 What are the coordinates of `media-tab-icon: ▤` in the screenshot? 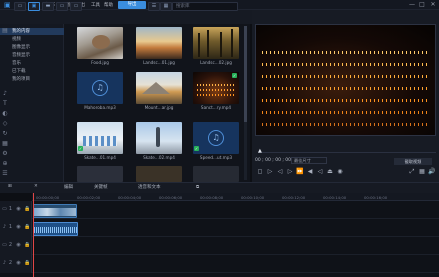 It's located at (5, 31).